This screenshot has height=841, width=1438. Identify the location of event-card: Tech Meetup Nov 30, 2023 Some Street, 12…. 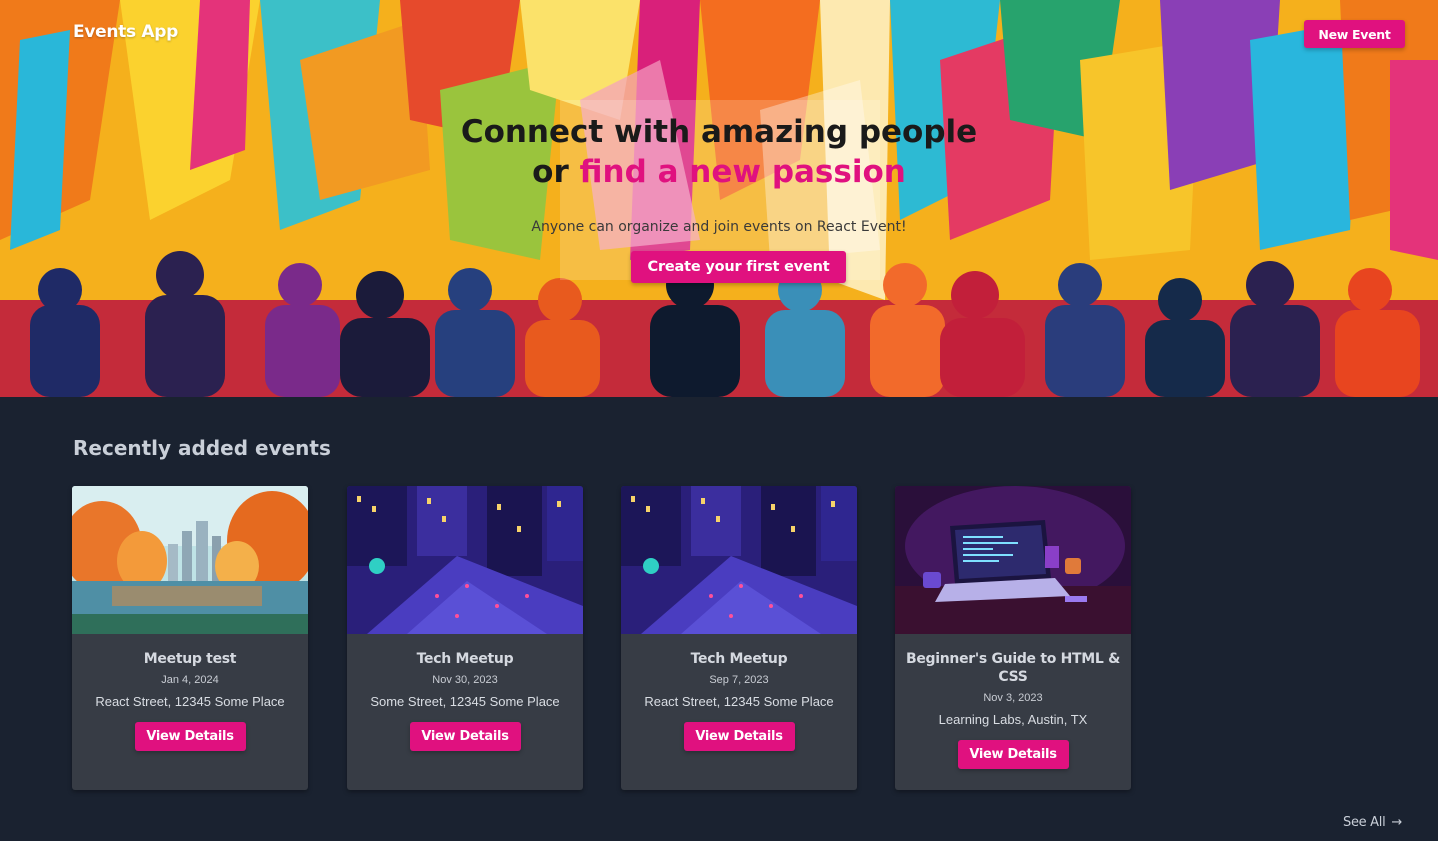
(465, 638).